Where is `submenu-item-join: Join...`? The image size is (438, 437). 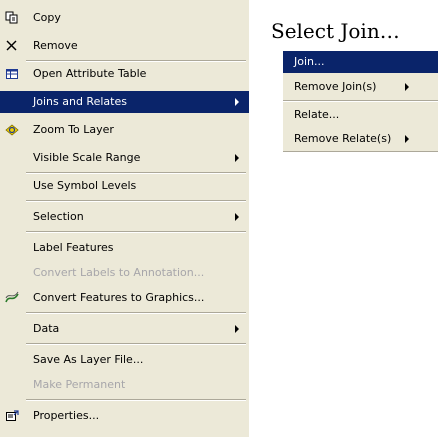
submenu-item-join: Join... is located at coordinates (360, 62).